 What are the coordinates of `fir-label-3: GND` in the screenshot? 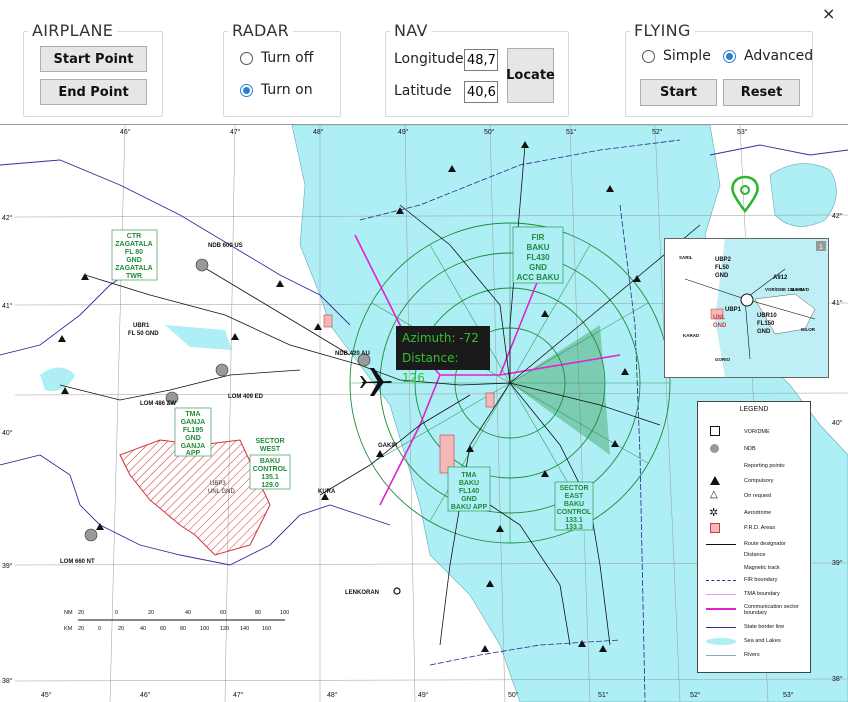 It's located at (538, 267).